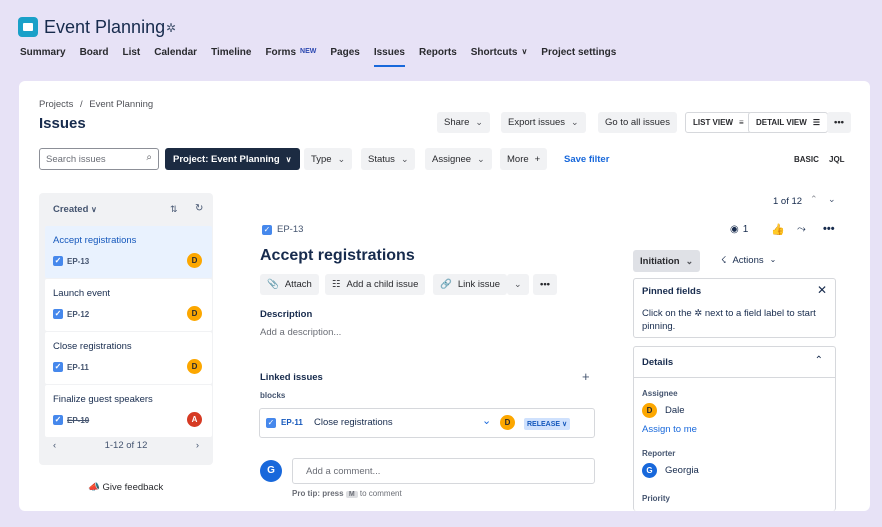 The height and width of the screenshot is (527, 882). I want to click on reporter-field: G Georgia, so click(670, 470).